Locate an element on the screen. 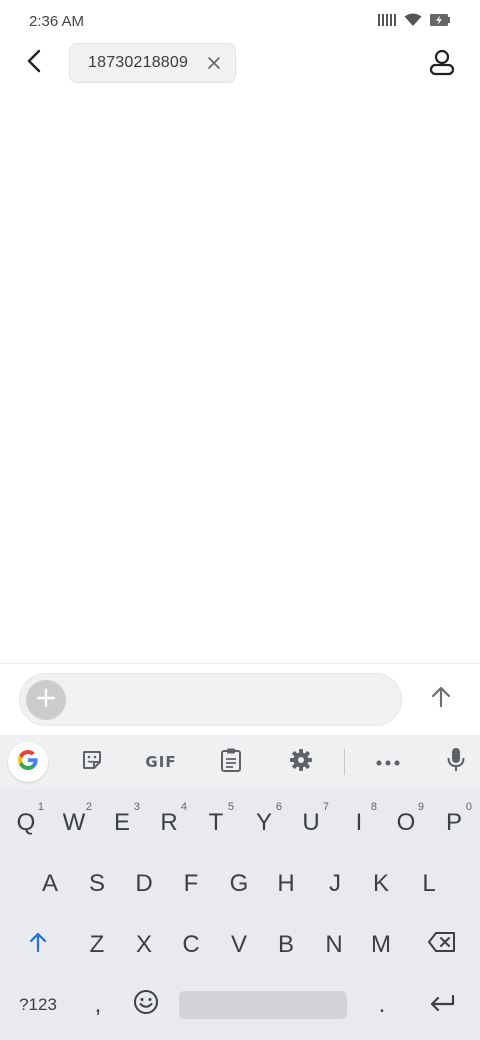  sticker-icon is located at coordinates (92, 762).